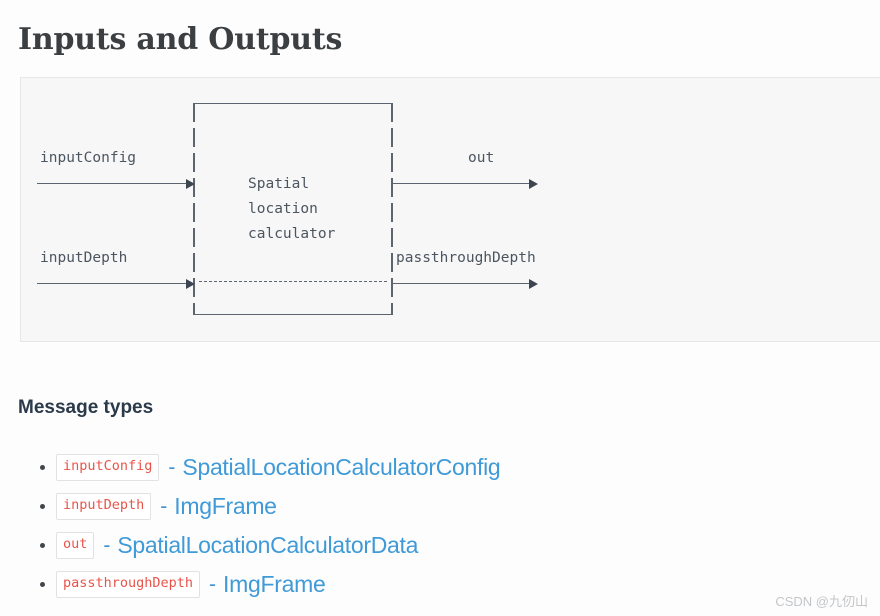 This screenshot has height=616, width=880. What do you see at coordinates (86, 407) in the screenshot?
I see `section-heading-message-types: Message types` at bounding box center [86, 407].